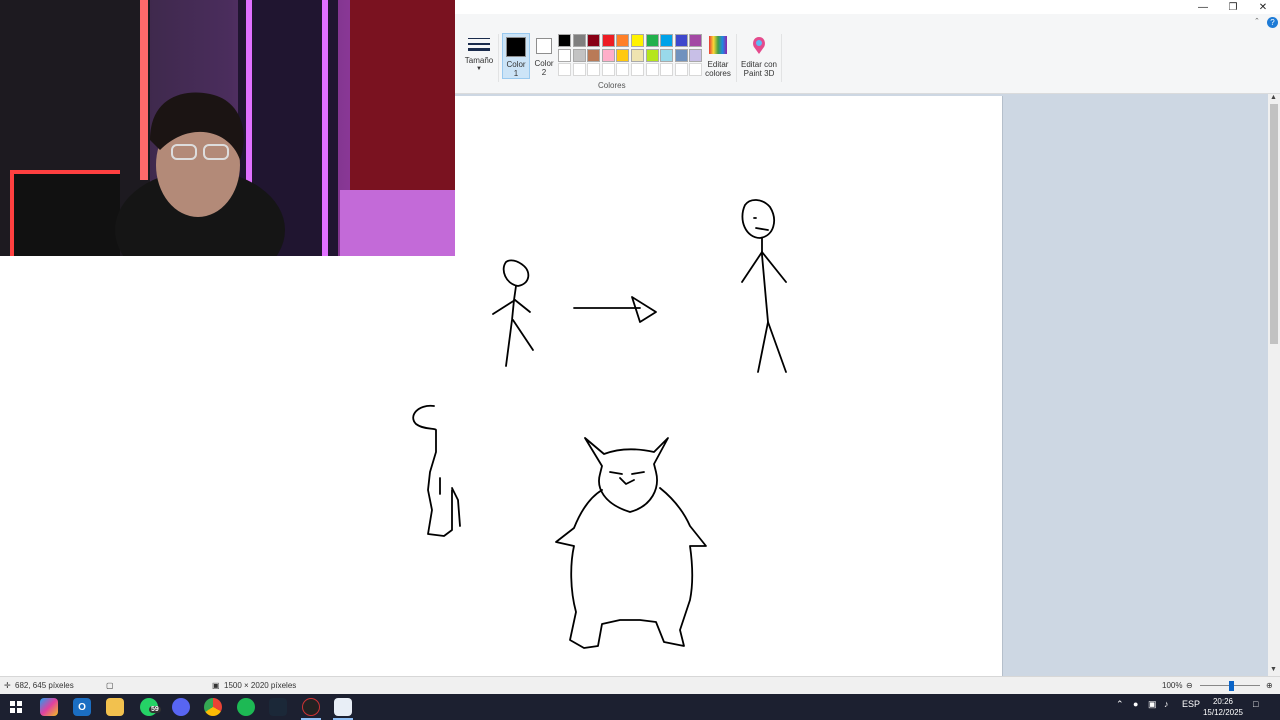 Image resolution: width=1280 pixels, height=720 pixels. I want to click on zoom-slider-thumb, so click(1231, 686).